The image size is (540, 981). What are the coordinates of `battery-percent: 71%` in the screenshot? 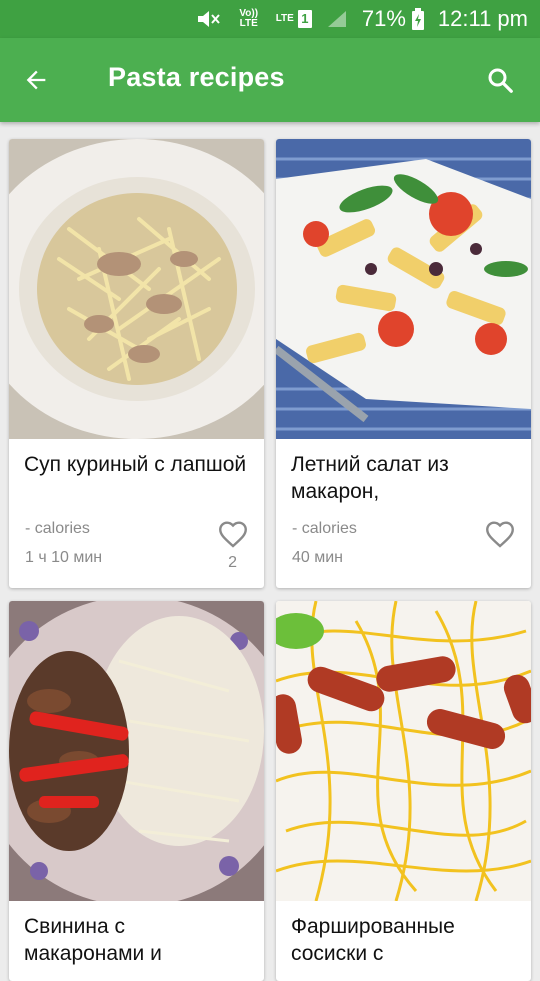 It's located at (383, 18).